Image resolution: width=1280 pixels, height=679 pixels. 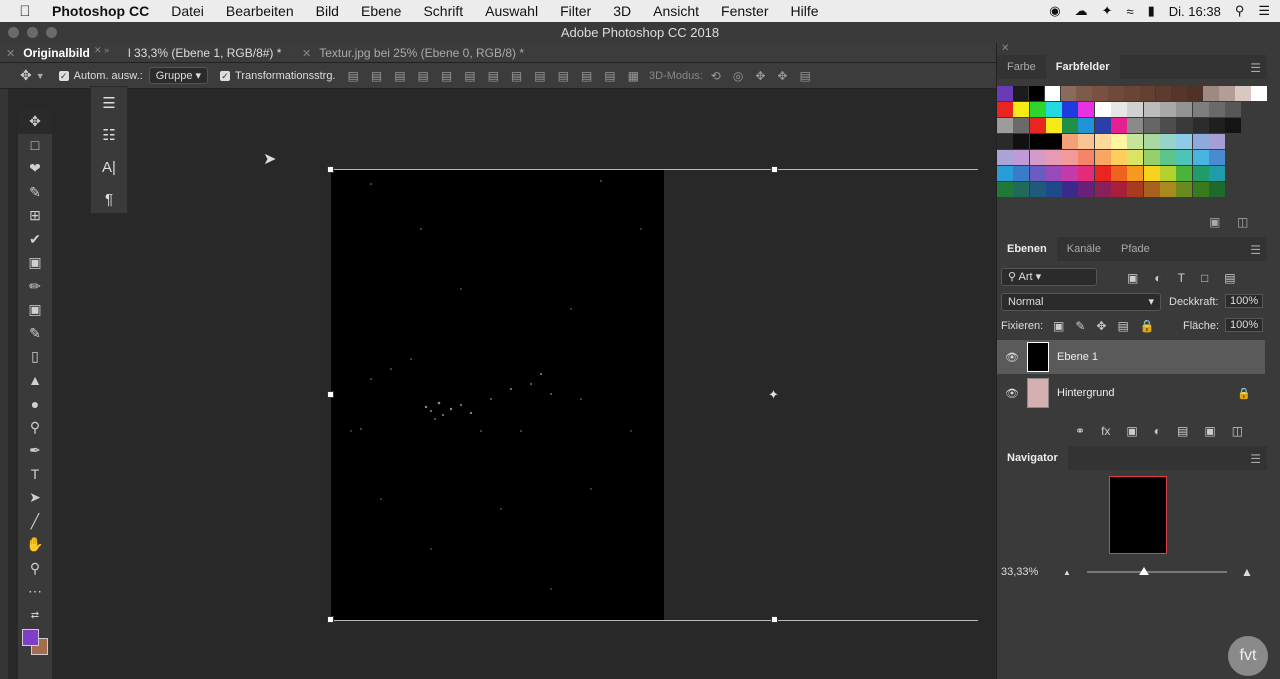 I want to click on navigator-zoom-slider, so click(x=1157, y=572).